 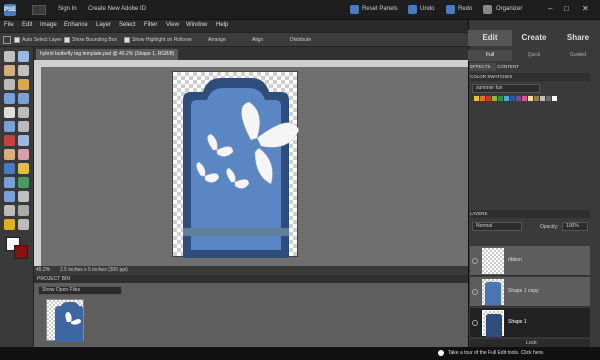 What do you see at coordinates (354, 9) in the screenshot?
I see `reset-panels-icon` at bounding box center [354, 9].